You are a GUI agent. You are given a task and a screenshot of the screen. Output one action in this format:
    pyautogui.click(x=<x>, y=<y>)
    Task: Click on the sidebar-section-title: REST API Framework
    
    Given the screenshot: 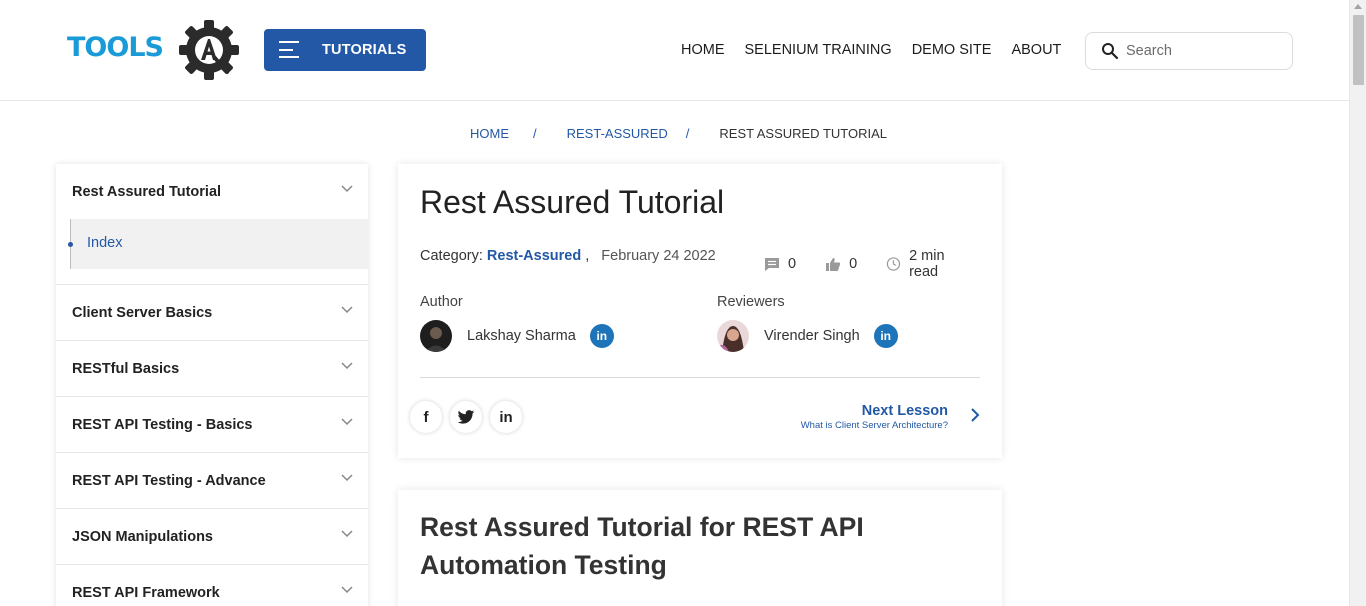 What is the action you would take?
    pyautogui.click(x=146, y=593)
    